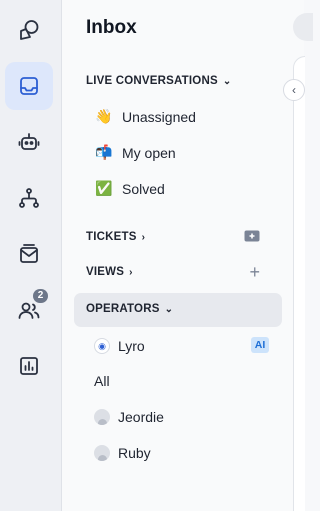  I want to click on operators-label: OPERATORS, so click(123, 309).